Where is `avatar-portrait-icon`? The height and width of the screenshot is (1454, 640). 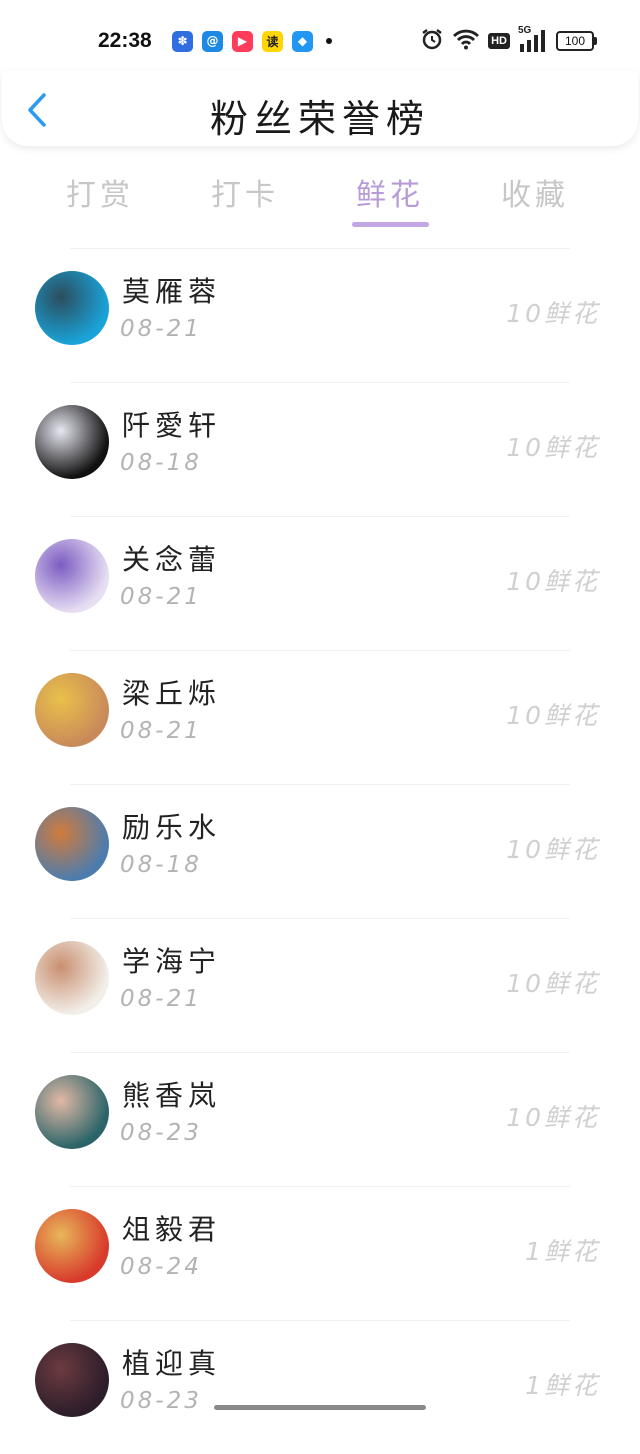 avatar-portrait-icon is located at coordinates (72, 442).